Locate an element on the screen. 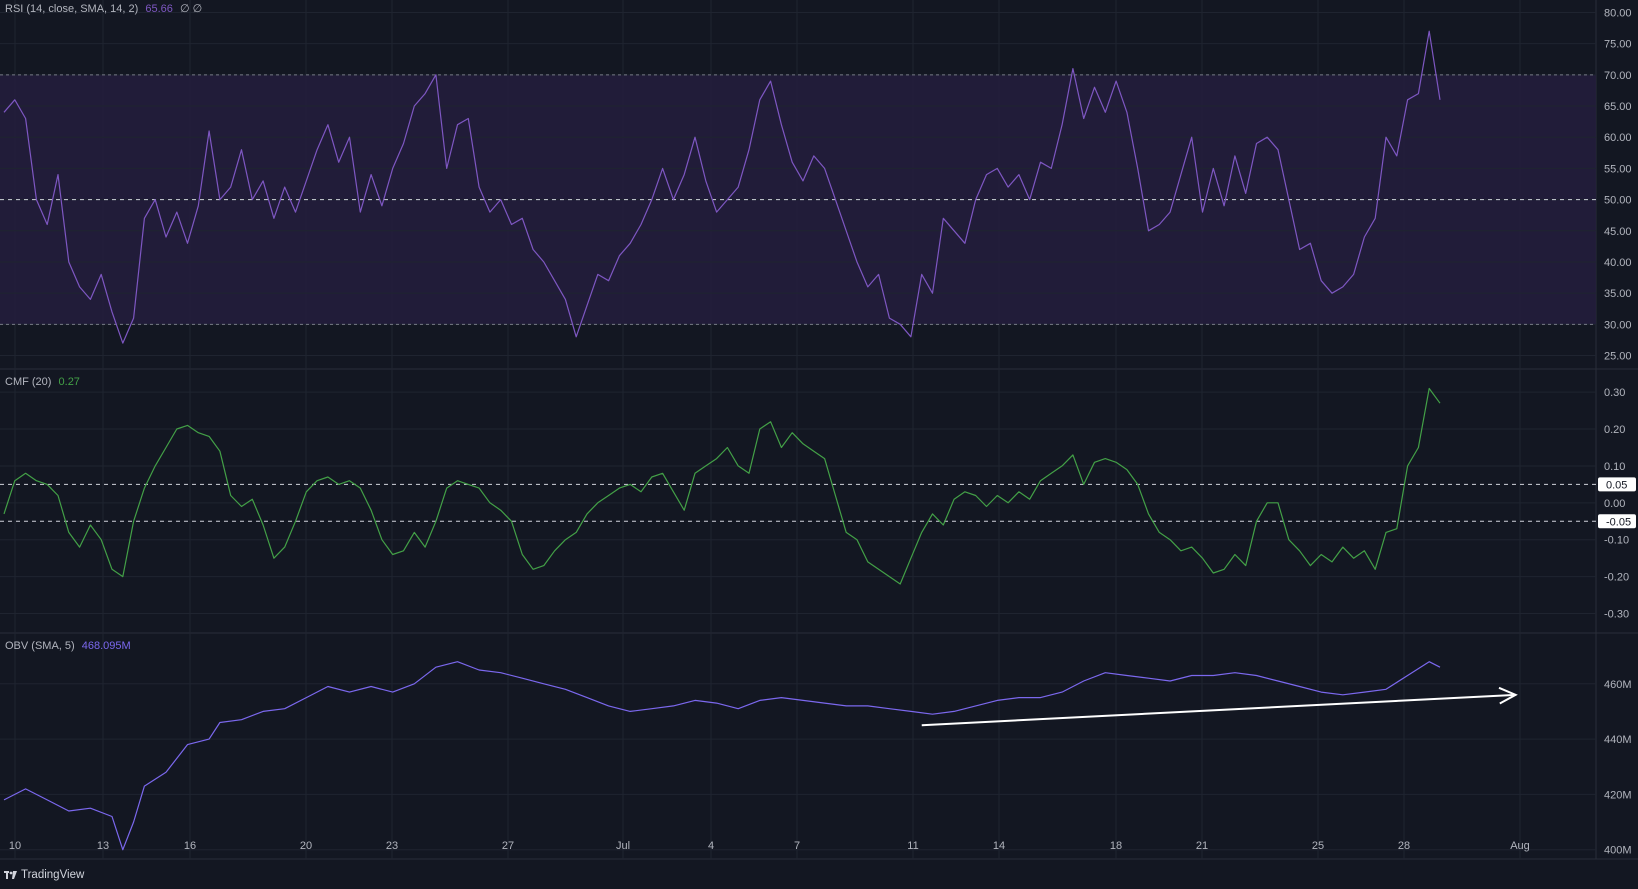  brand-text: TradingView is located at coordinates (53, 875).